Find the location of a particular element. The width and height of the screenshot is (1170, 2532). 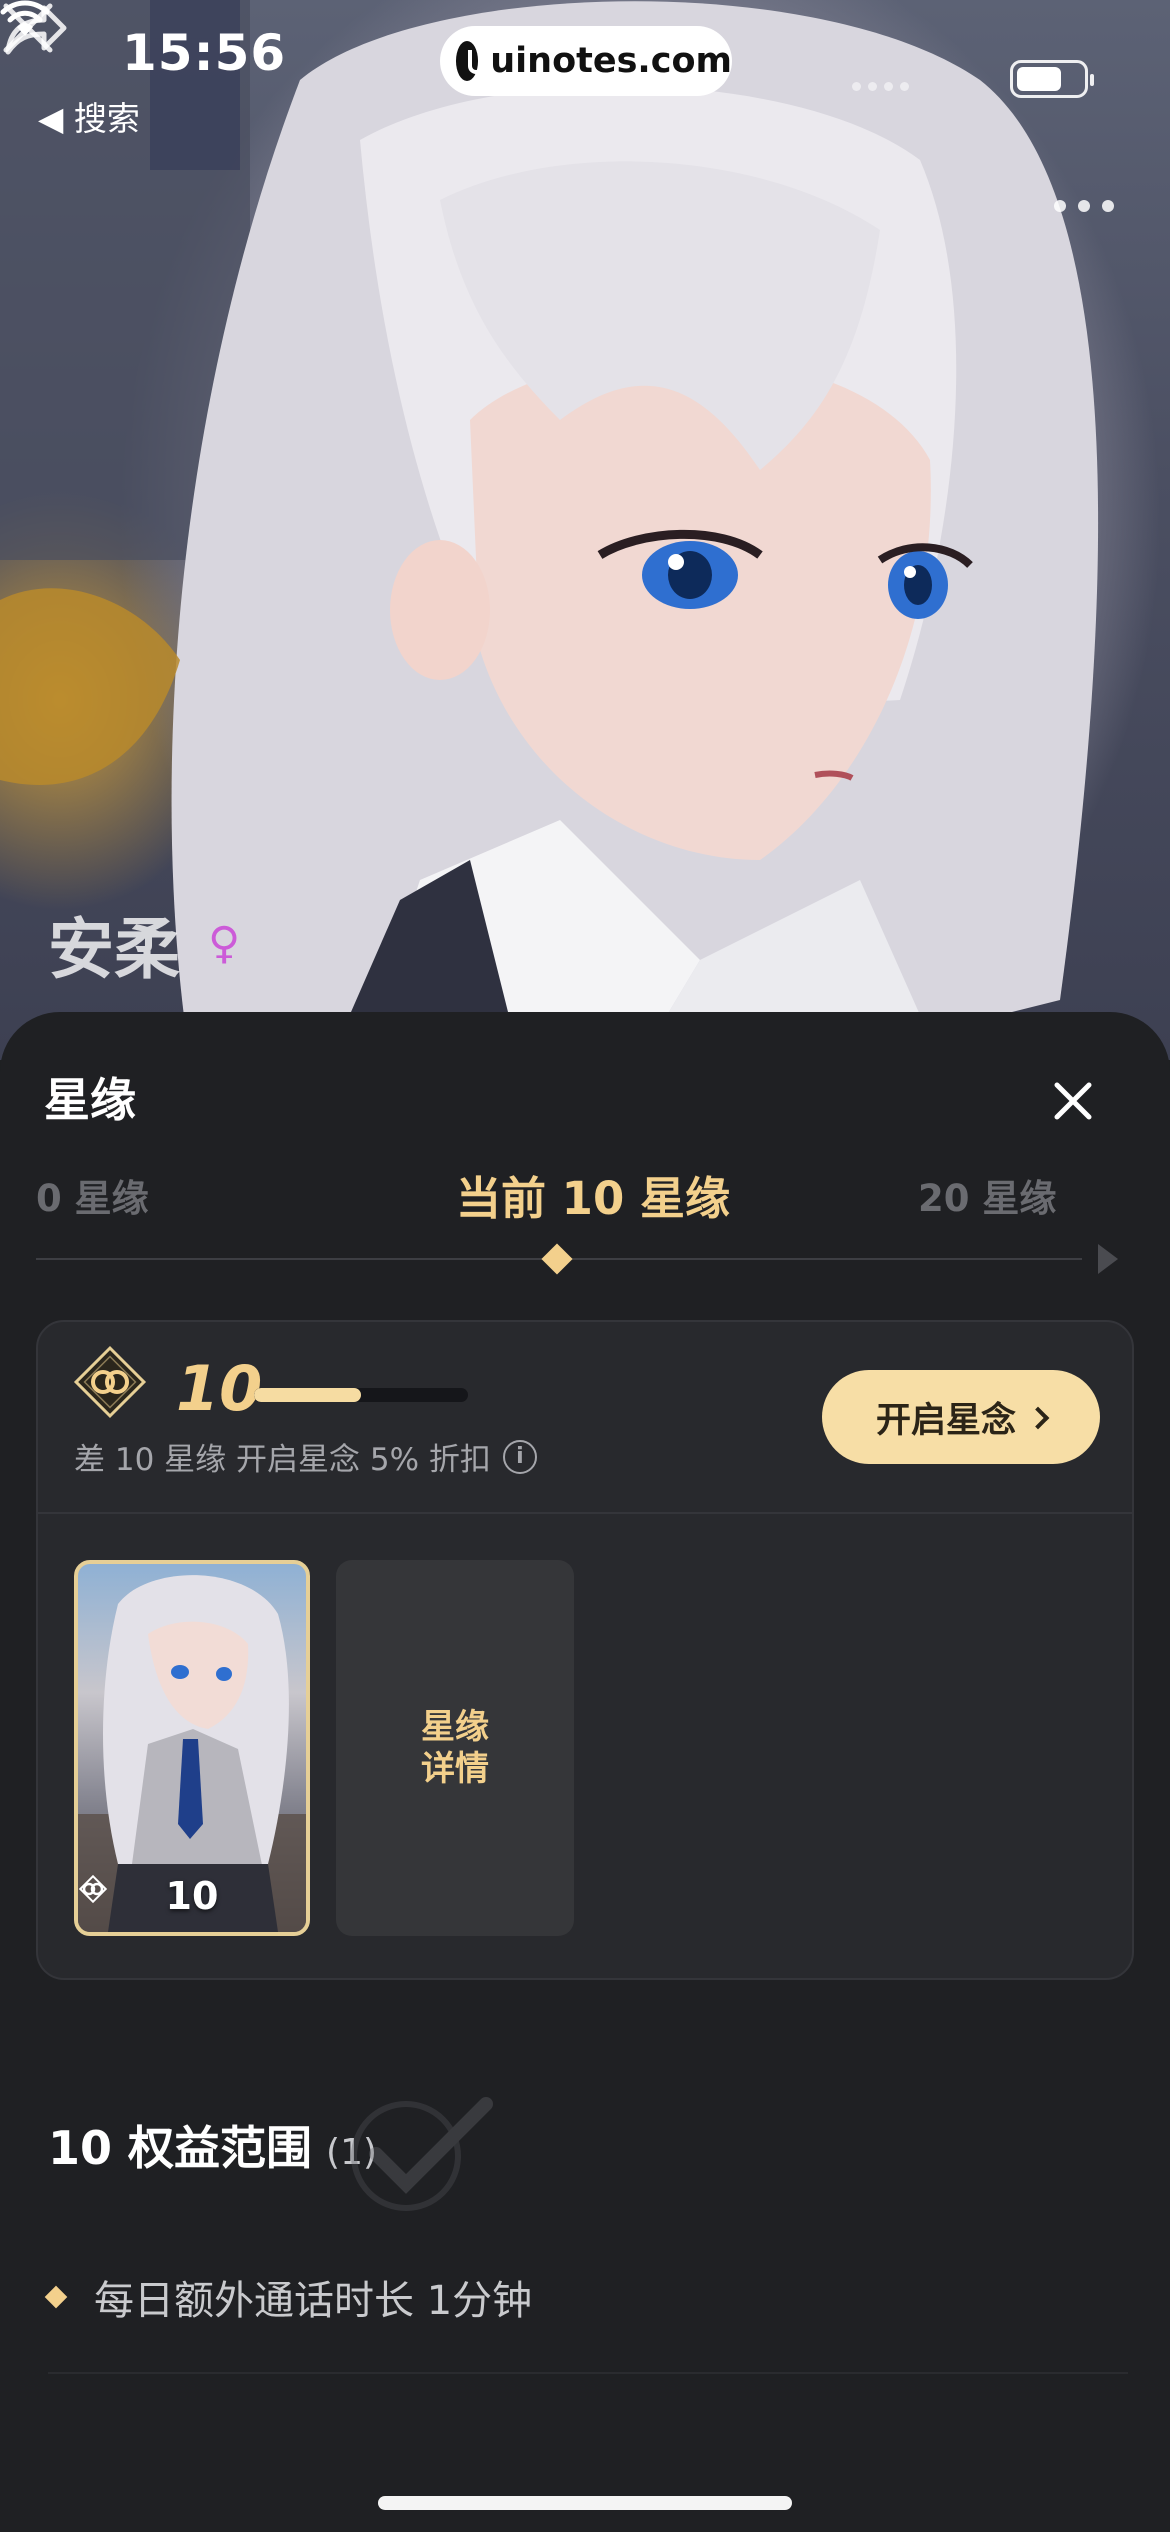

star-bond-details-button: 星缘详情 is located at coordinates (455, 1748).